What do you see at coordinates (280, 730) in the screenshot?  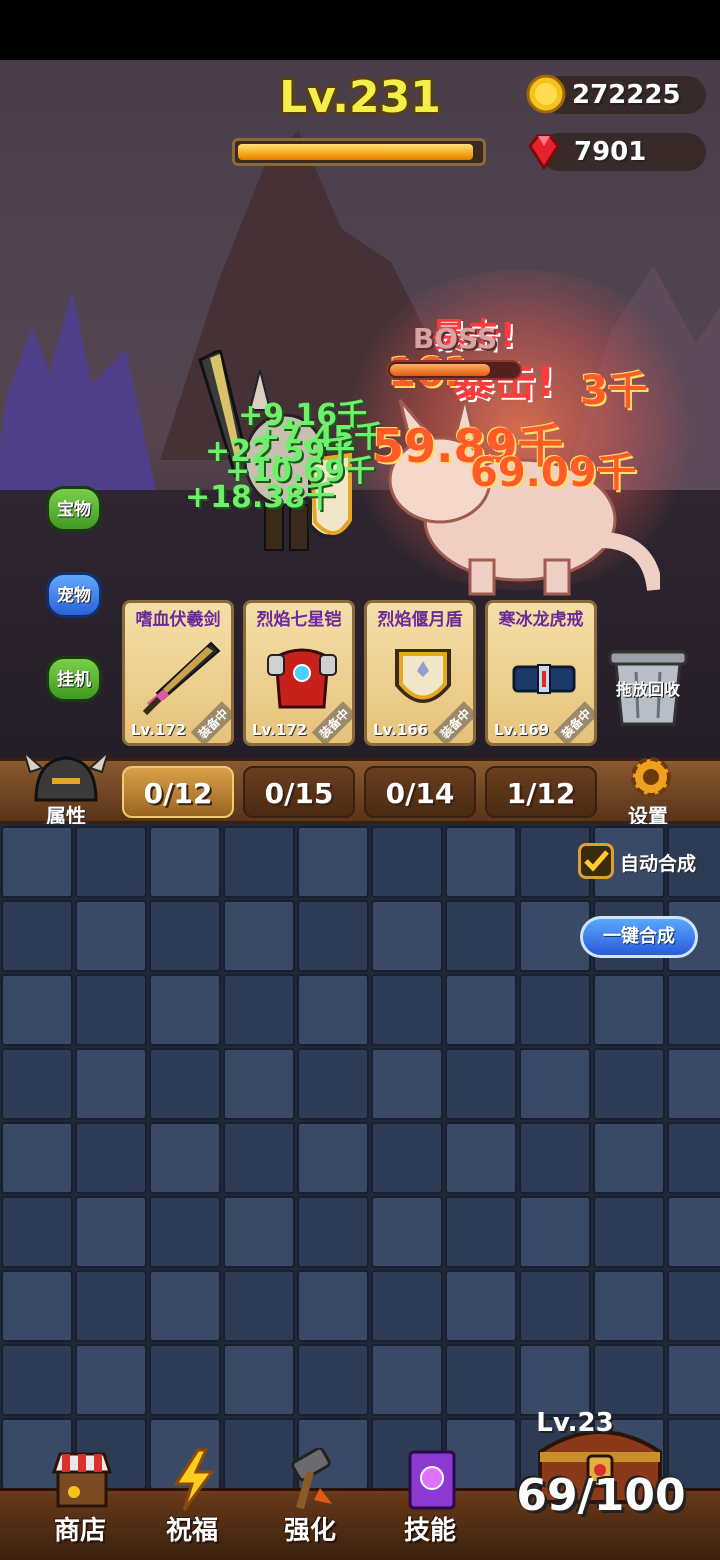 I see `equipment-level: Lv.172` at bounding box center [280, 730].